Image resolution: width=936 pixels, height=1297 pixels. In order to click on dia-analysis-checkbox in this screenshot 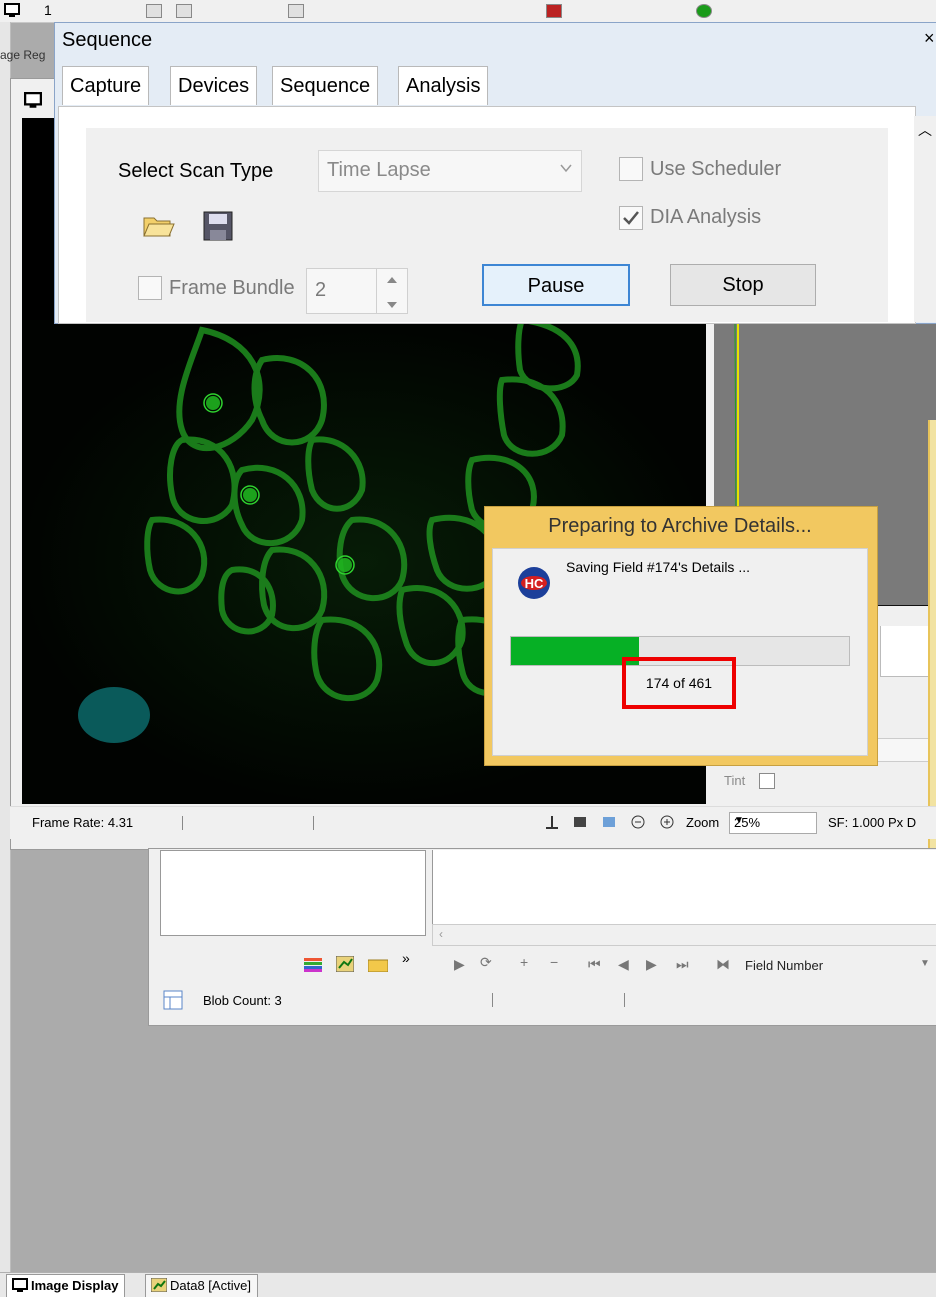, I will do `click(631, 218)`.